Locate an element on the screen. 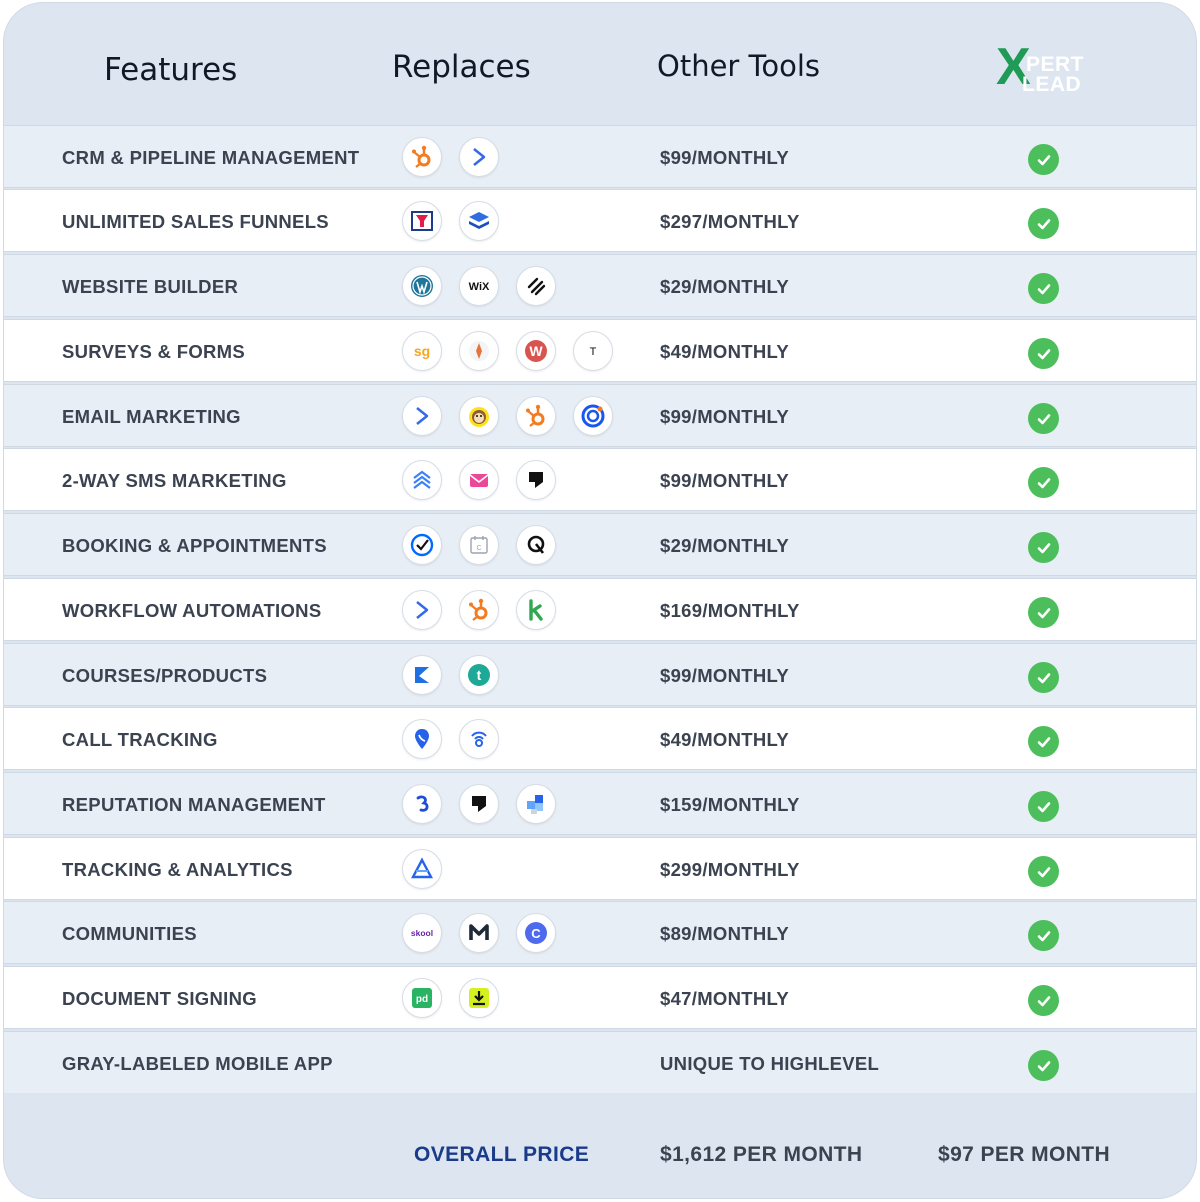 The width and height of the screenshot is (1200, 1202). other-tools-total: $1,612 PER MONTH is located at coordinates (761, 1154).